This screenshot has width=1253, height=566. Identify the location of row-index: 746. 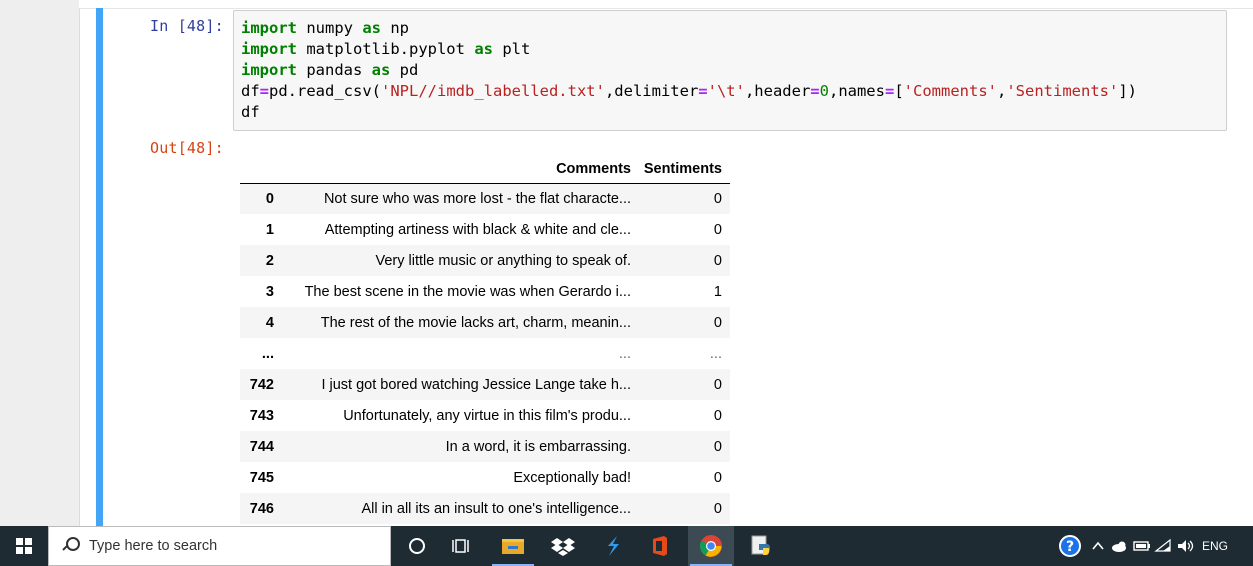
(261, 508).